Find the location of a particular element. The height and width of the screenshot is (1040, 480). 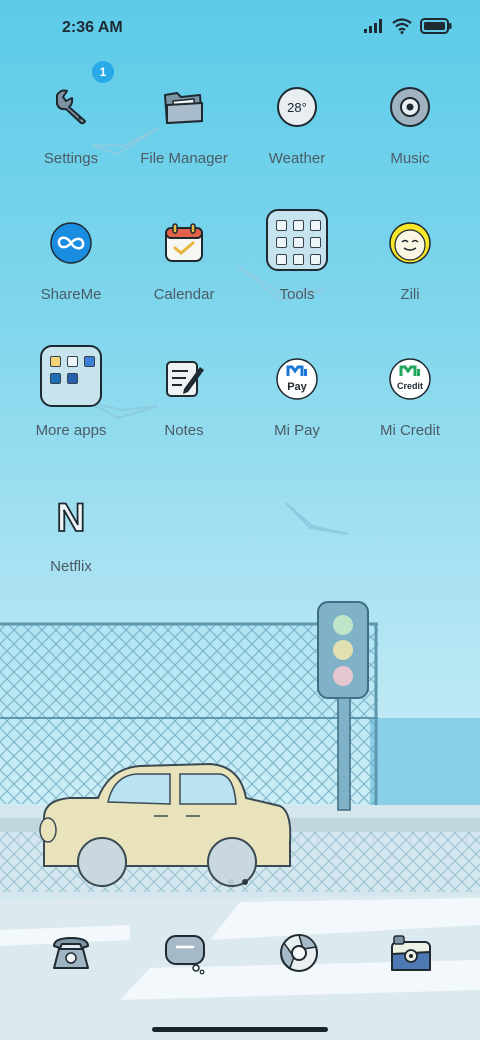

tools-folder-icon is located at coordinates (297, 240).